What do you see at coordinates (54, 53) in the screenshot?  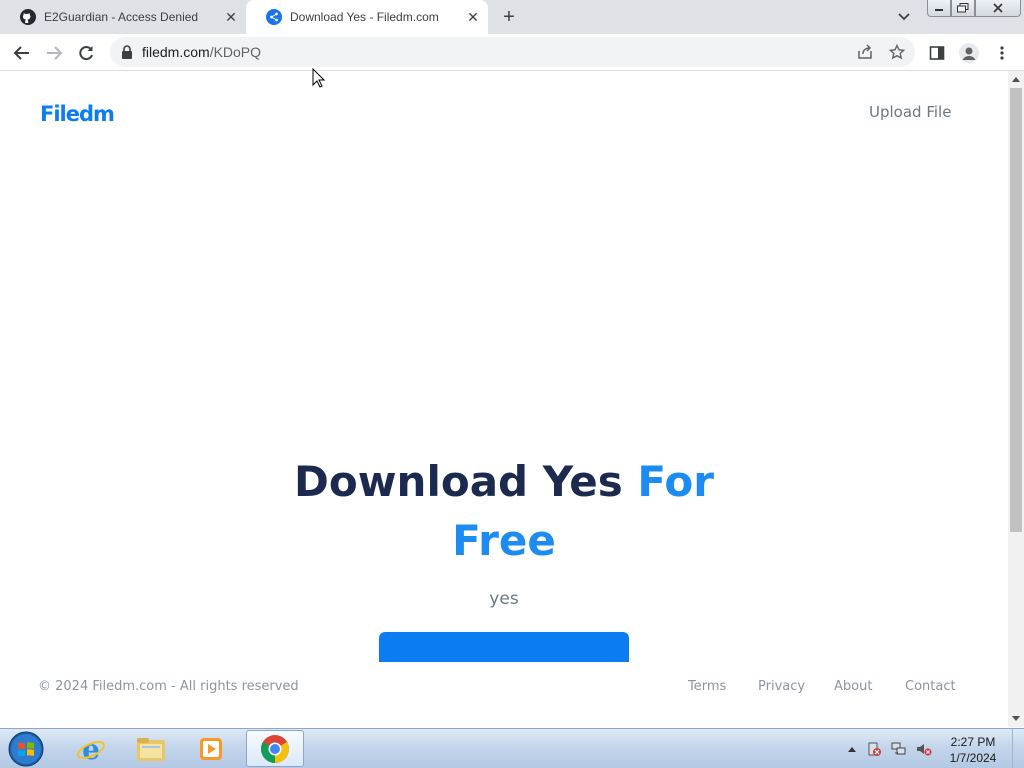 I see `forward-button` at bounding box center [54, 53].